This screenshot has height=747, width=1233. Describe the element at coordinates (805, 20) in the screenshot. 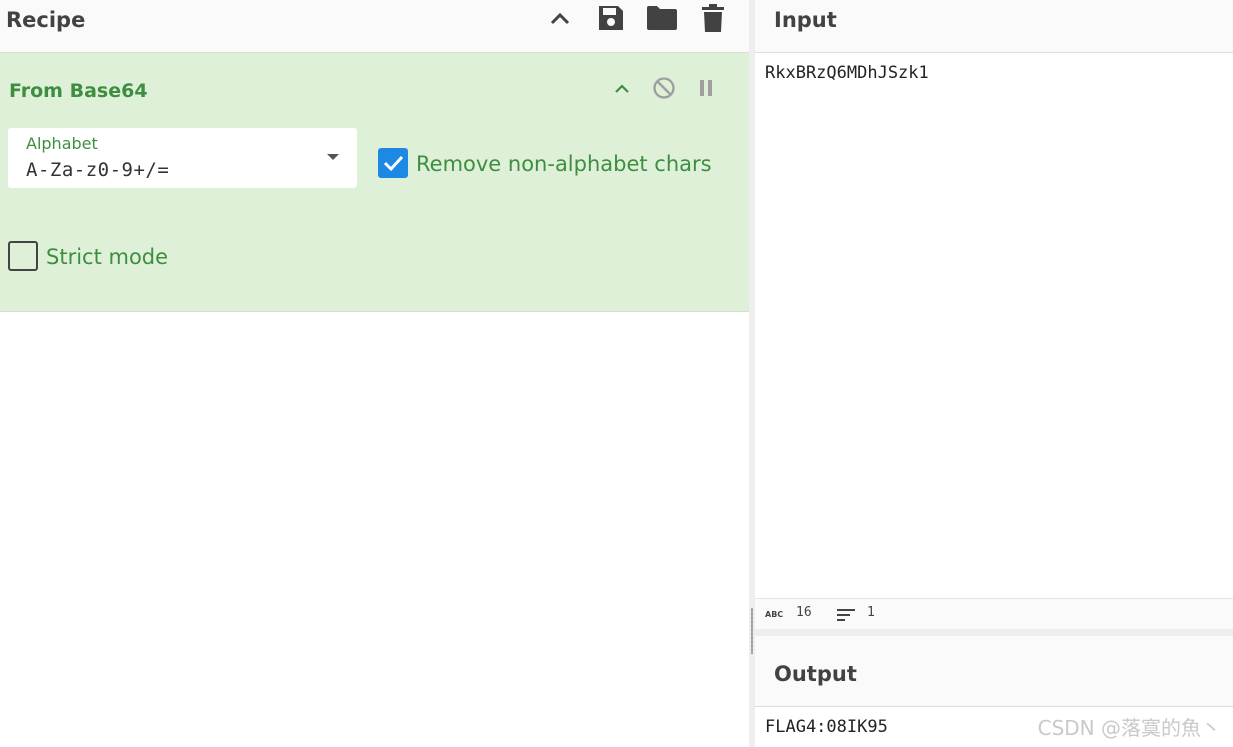

I see `input-title: Input` at that location.